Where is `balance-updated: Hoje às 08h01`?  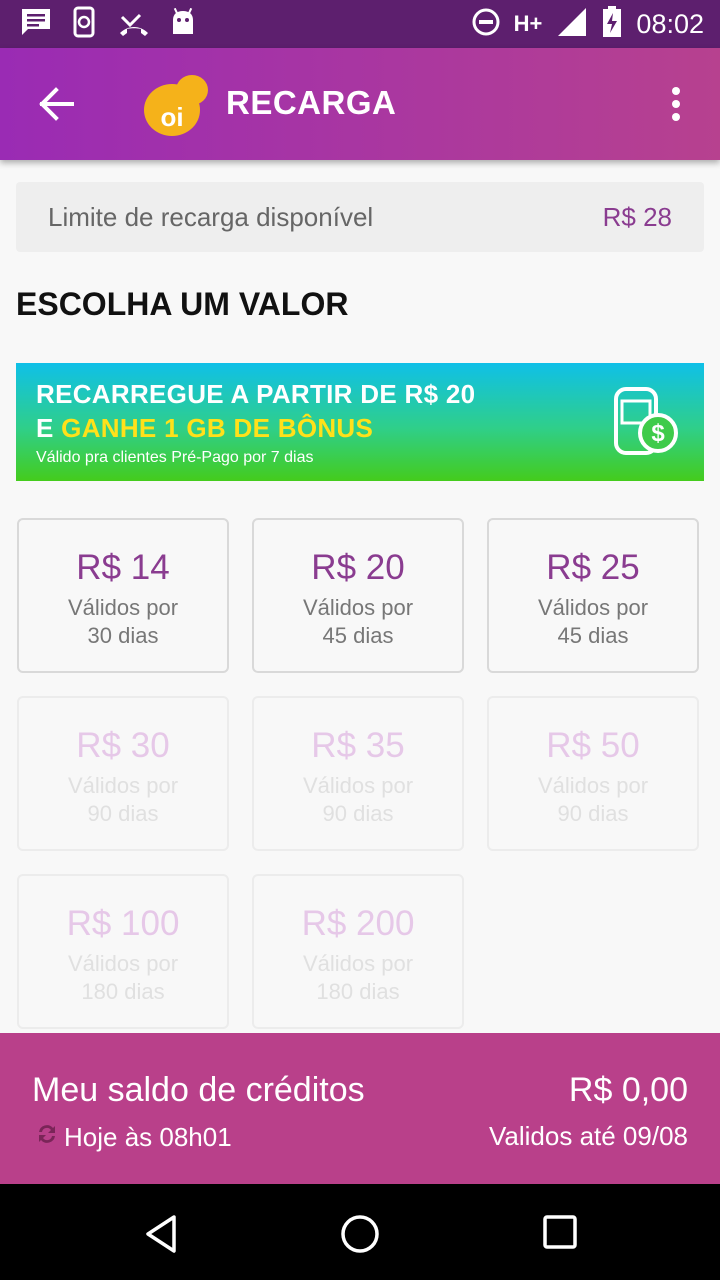
balance-updated: Hoje às 08h01 is located at coordinates (133, 1137).